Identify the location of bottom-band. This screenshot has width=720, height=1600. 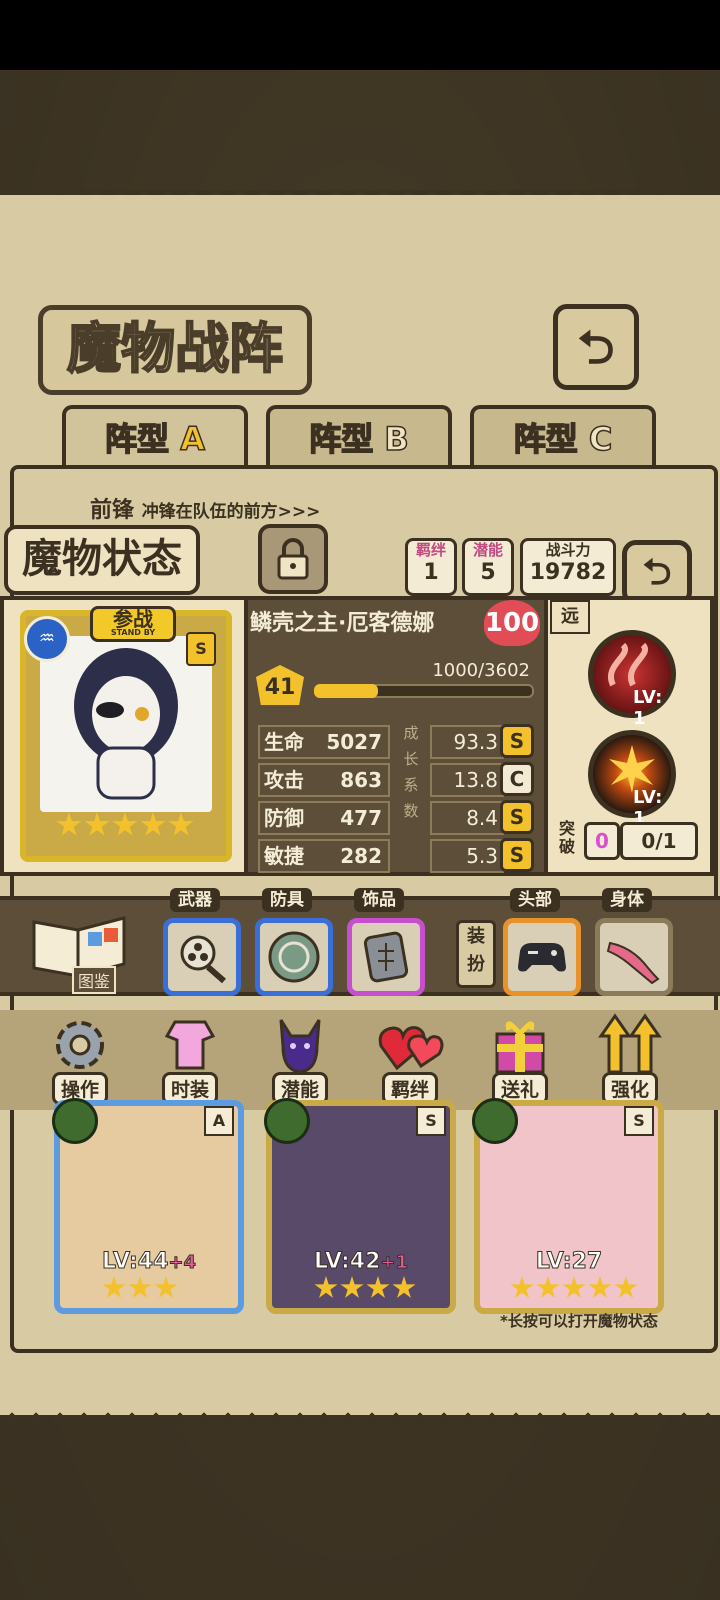
(360, 1507).